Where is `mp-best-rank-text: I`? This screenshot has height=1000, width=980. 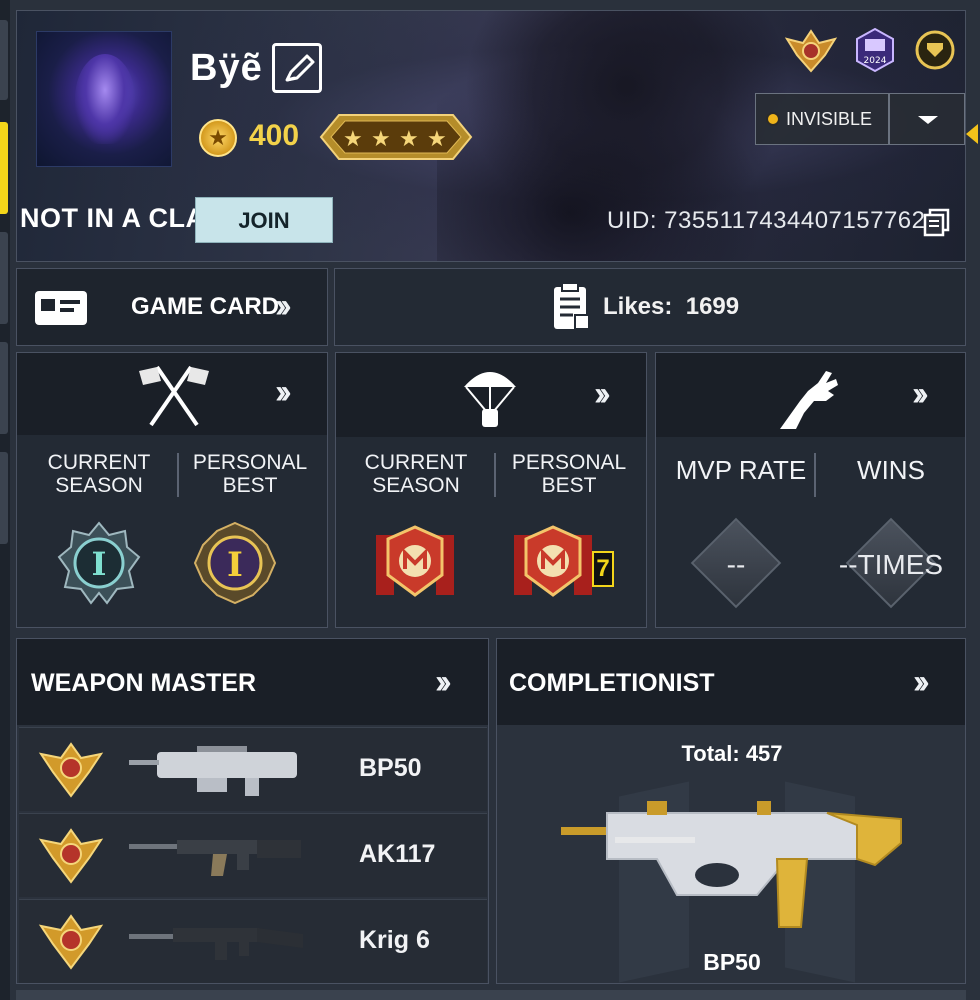 mp-best-rank-text: I is located at coordinates (235, 565).